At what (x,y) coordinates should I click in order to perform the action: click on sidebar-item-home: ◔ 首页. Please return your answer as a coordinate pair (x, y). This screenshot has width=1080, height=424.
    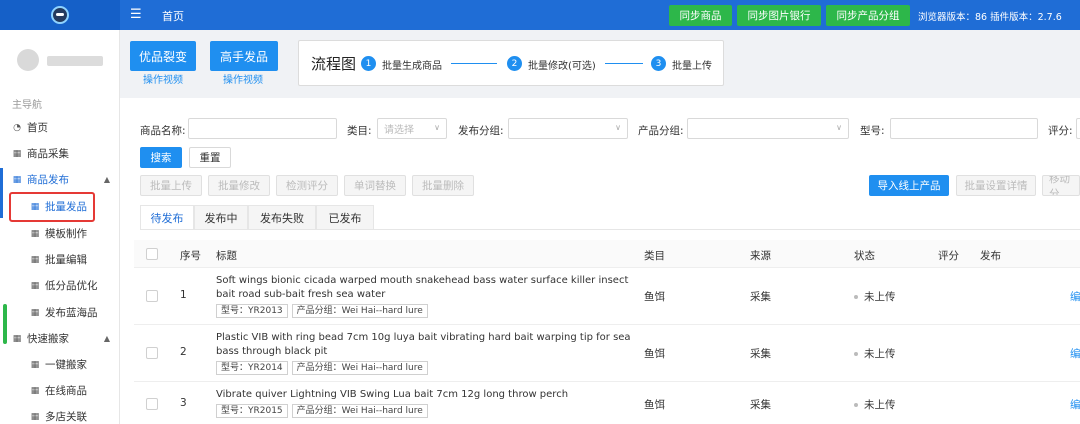
    Looking at the image, I should click on (30, 127).